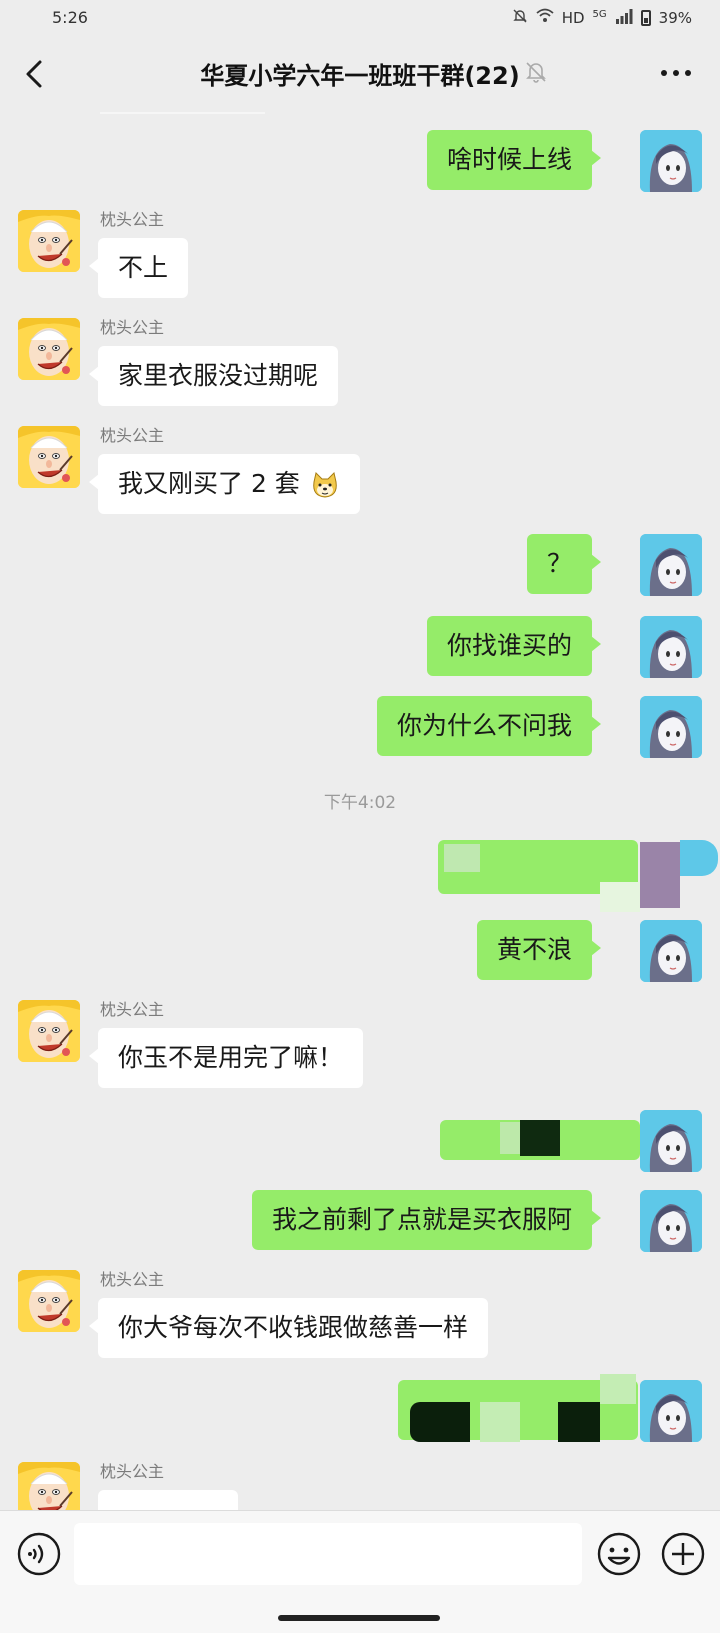 This screenshot has height=1633, width=720. Describe the element at coordinates (328, 1554) in the screenshot. I see `message-input` at that location.